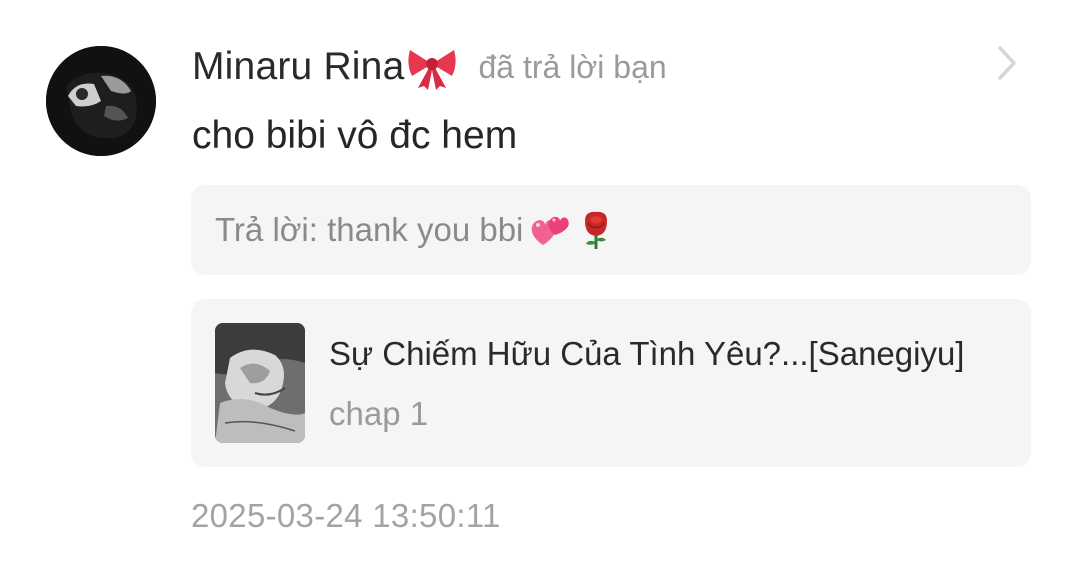  I want to click on bow-icon, so click(432, 67).